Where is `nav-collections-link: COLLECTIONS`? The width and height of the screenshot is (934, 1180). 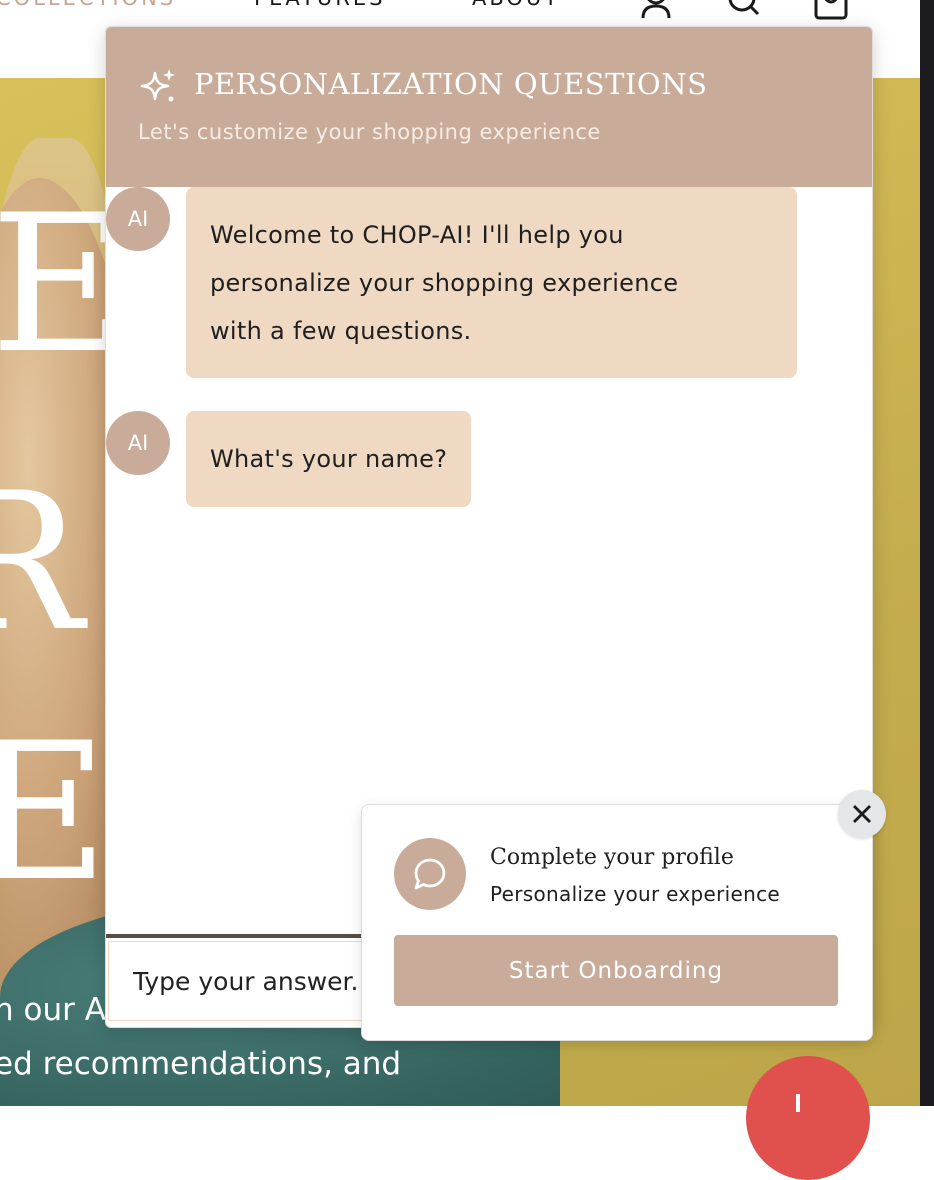
nav-collections-link: COLLECTIONS is located at coordinates (88, 5).